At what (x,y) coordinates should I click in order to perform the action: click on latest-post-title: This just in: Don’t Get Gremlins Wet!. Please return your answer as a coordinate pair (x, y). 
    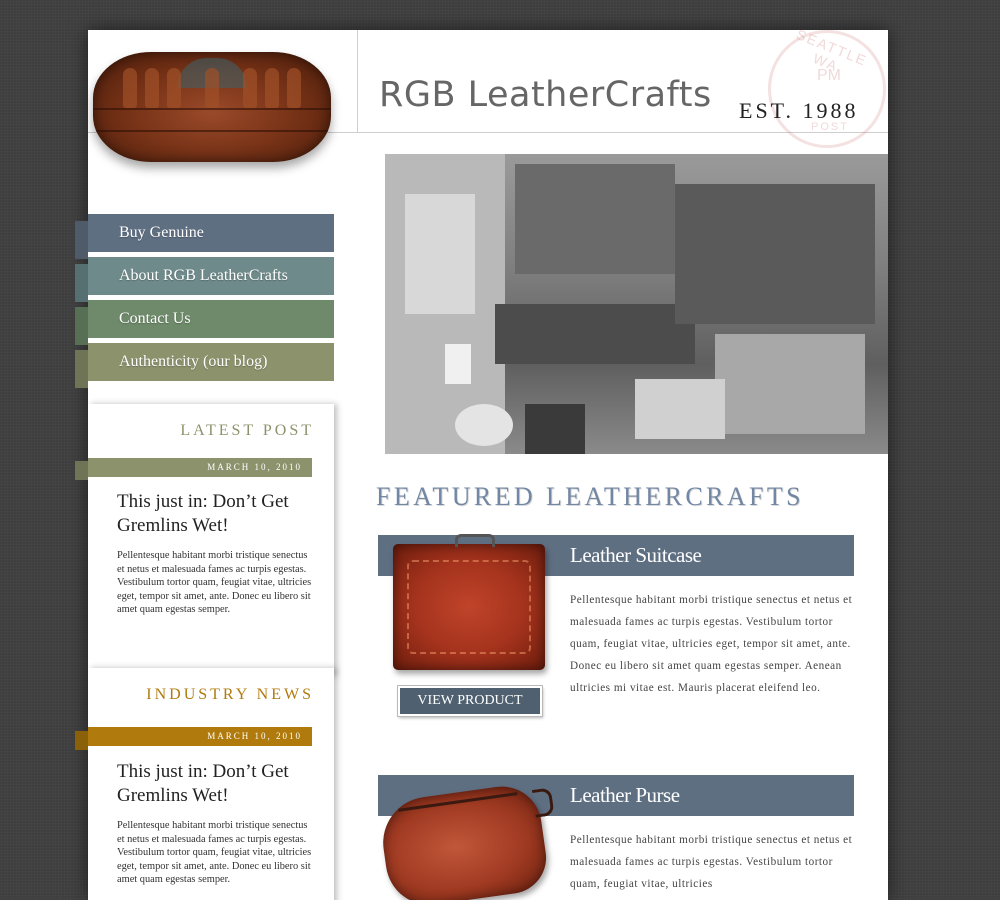
    Looking at the image, I should click on (217, 514).